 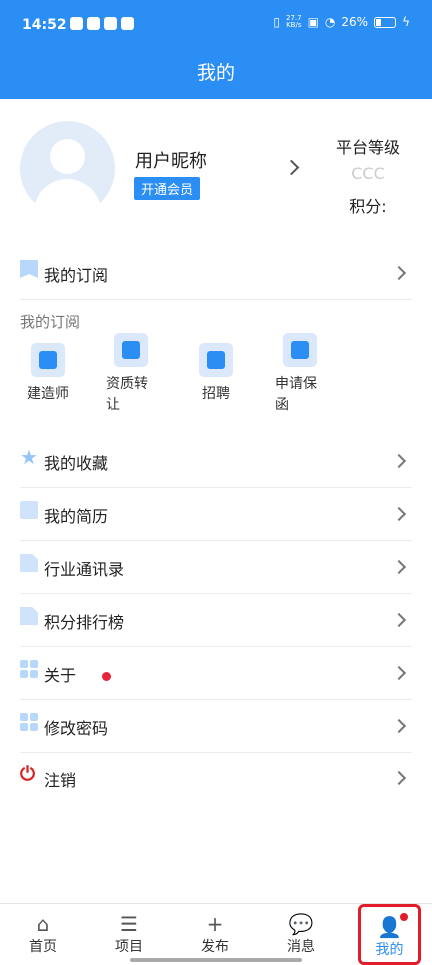 What do you see at coordinates (44, 25) in the screenshot?
I see `status-time: 14:52` at bounding box center [44, 25].